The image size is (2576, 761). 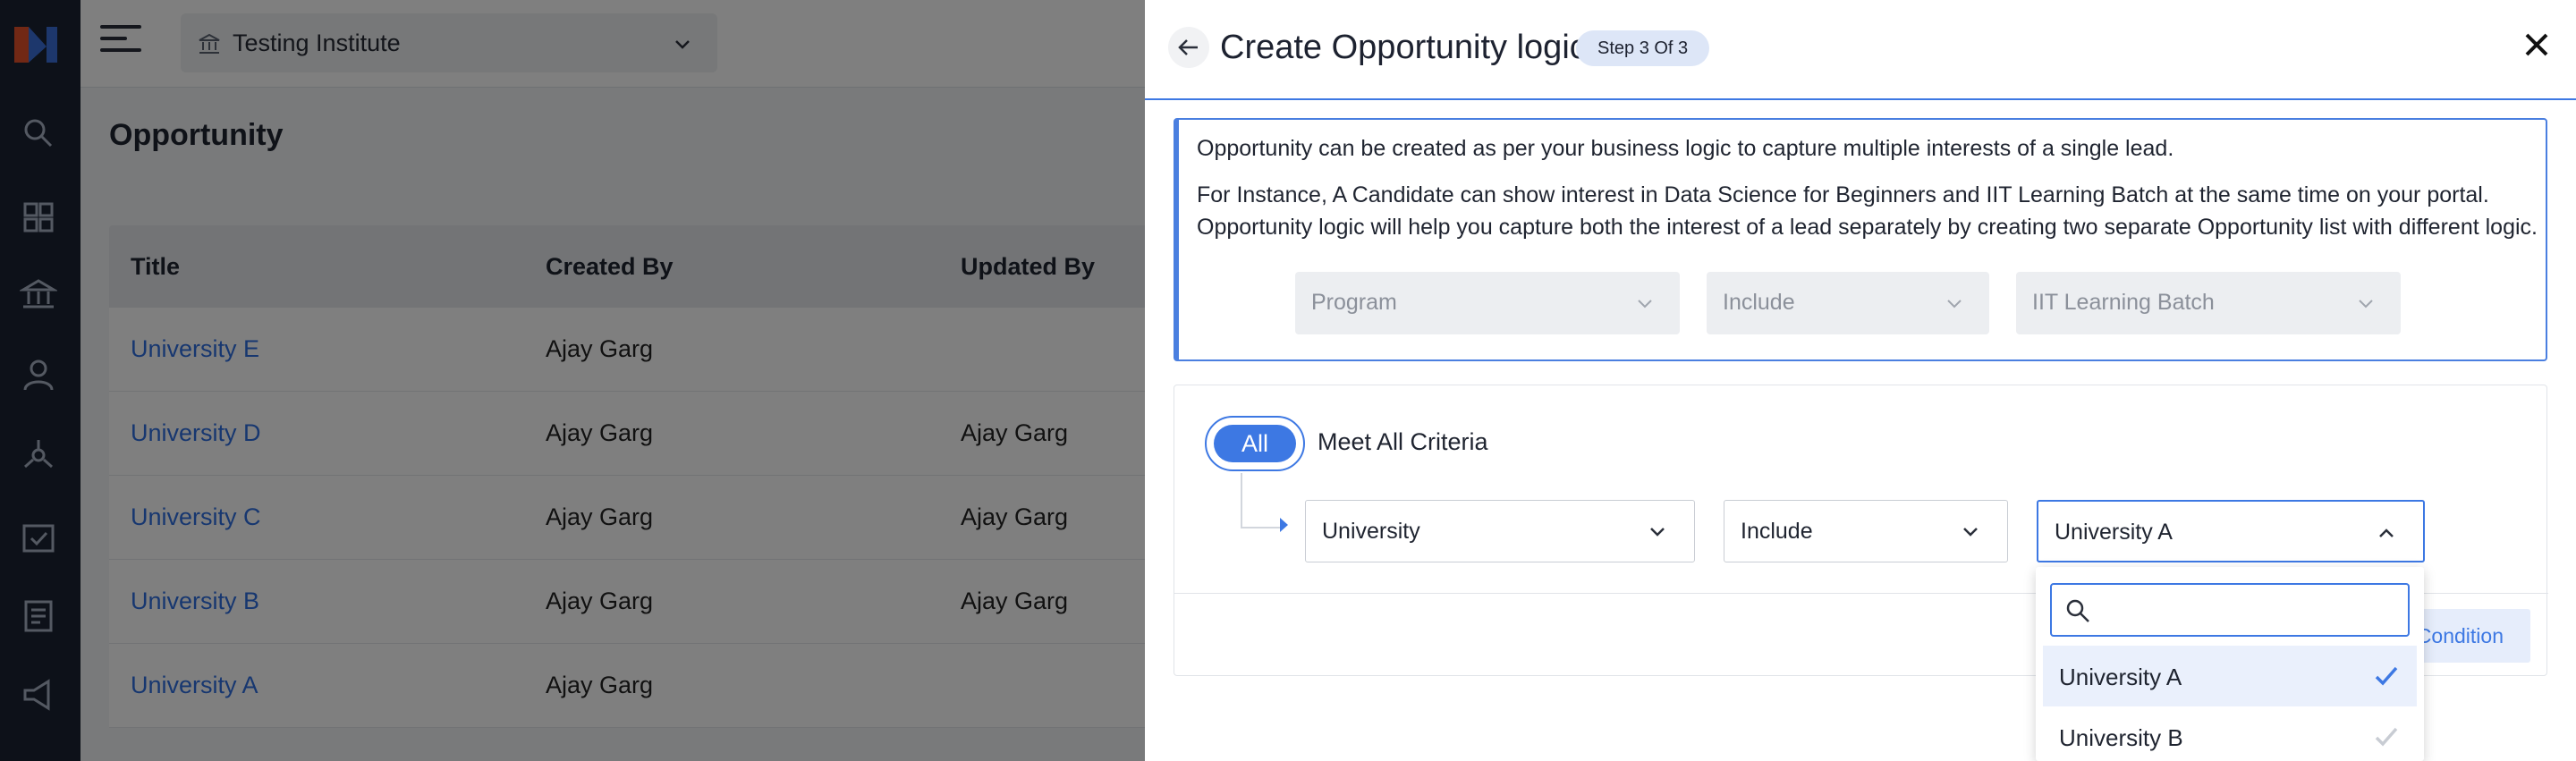 I want to click on search-icon, so click(x=2077, y=610).